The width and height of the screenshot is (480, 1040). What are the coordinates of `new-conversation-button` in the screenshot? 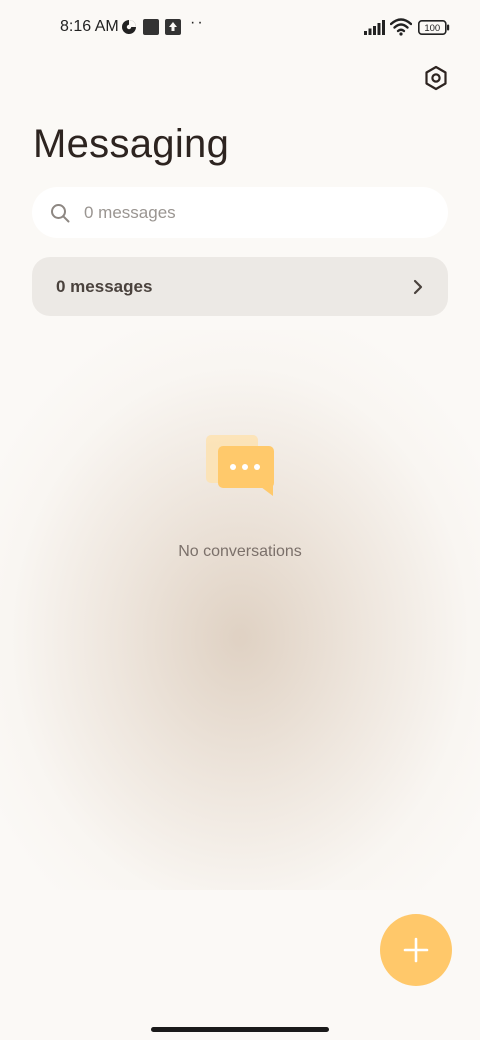 It's located at (416, 950).